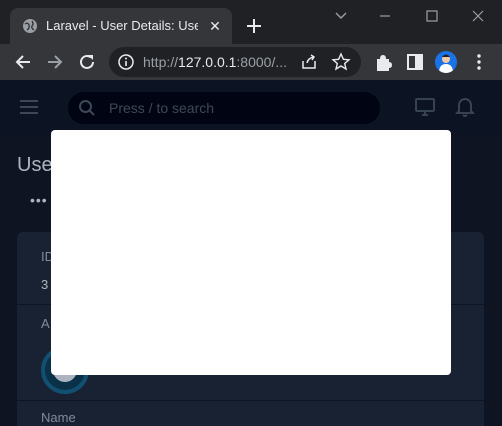  Describe the element at coordinates (254, 26) in the screenshot. I see `plus-icon` at that location.